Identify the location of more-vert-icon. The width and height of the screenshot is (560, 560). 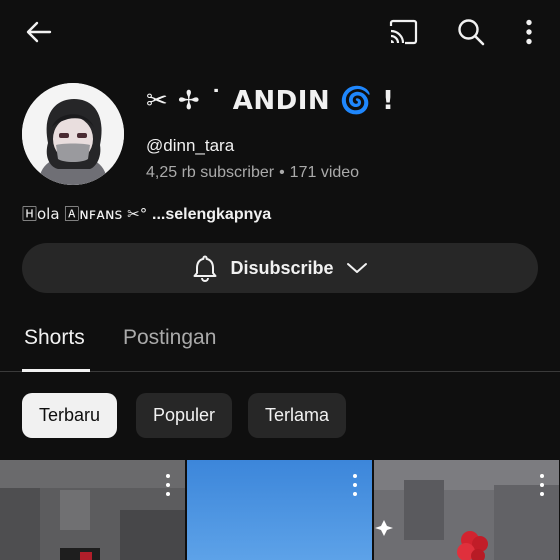
(529, 32).